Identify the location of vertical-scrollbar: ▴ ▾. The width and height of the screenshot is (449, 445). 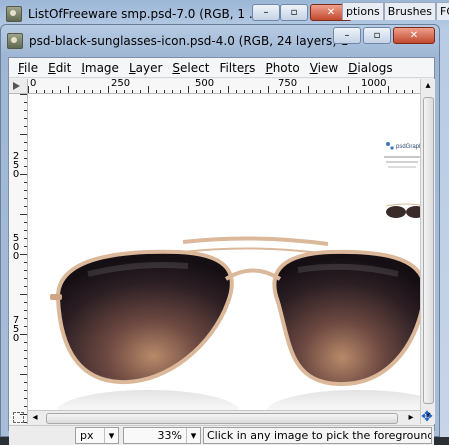
(427, 251).